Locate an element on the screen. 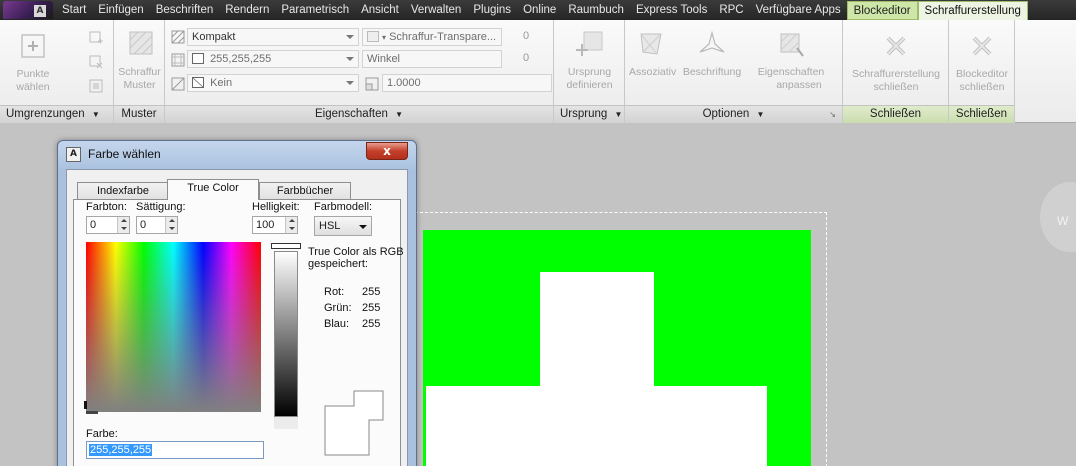  recreate-boundary-icon is located at coordinates (96, 86).